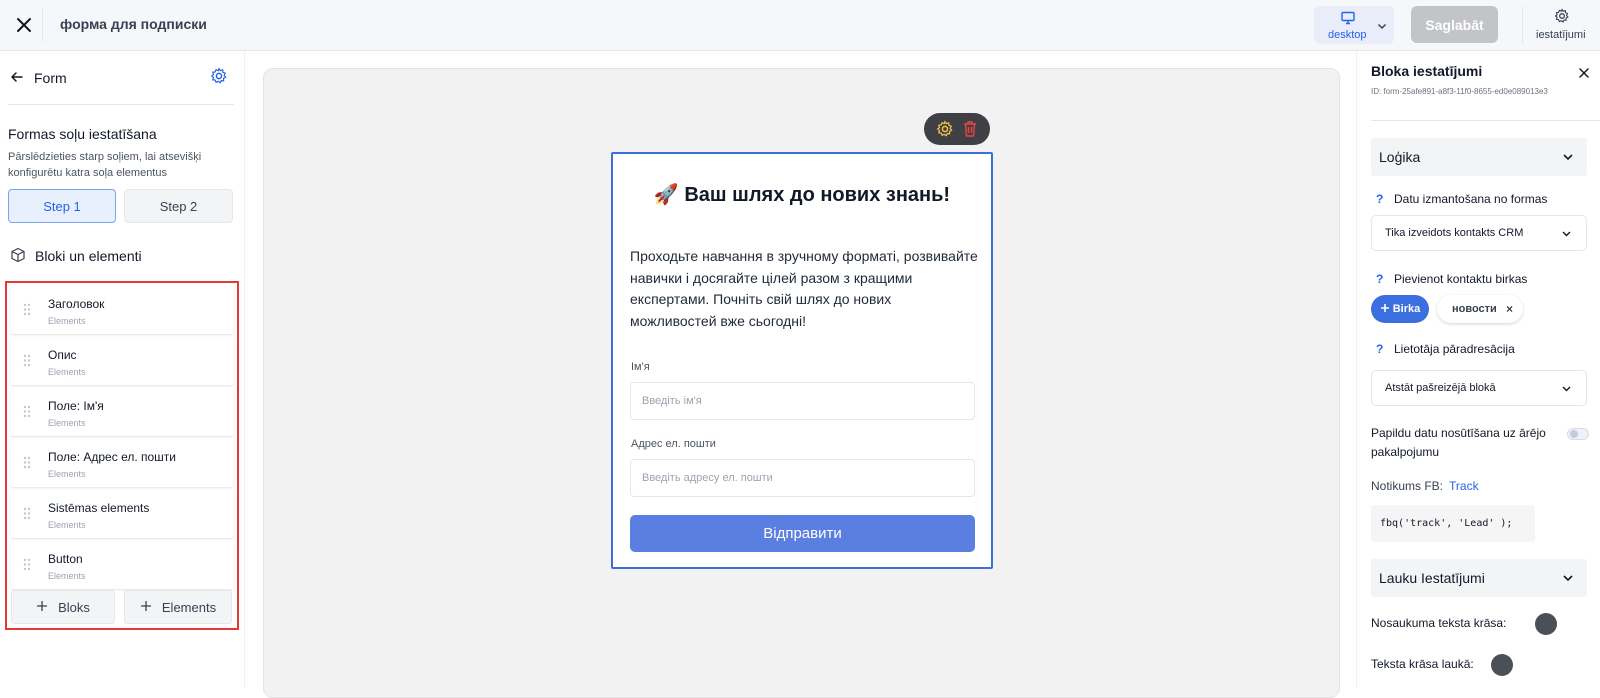 This screenshot has width=1600, height=698. What do you see at coordinates (62, 355) in the screenshot?
I see `block-name: Опис` at bounding box center [62, 355].